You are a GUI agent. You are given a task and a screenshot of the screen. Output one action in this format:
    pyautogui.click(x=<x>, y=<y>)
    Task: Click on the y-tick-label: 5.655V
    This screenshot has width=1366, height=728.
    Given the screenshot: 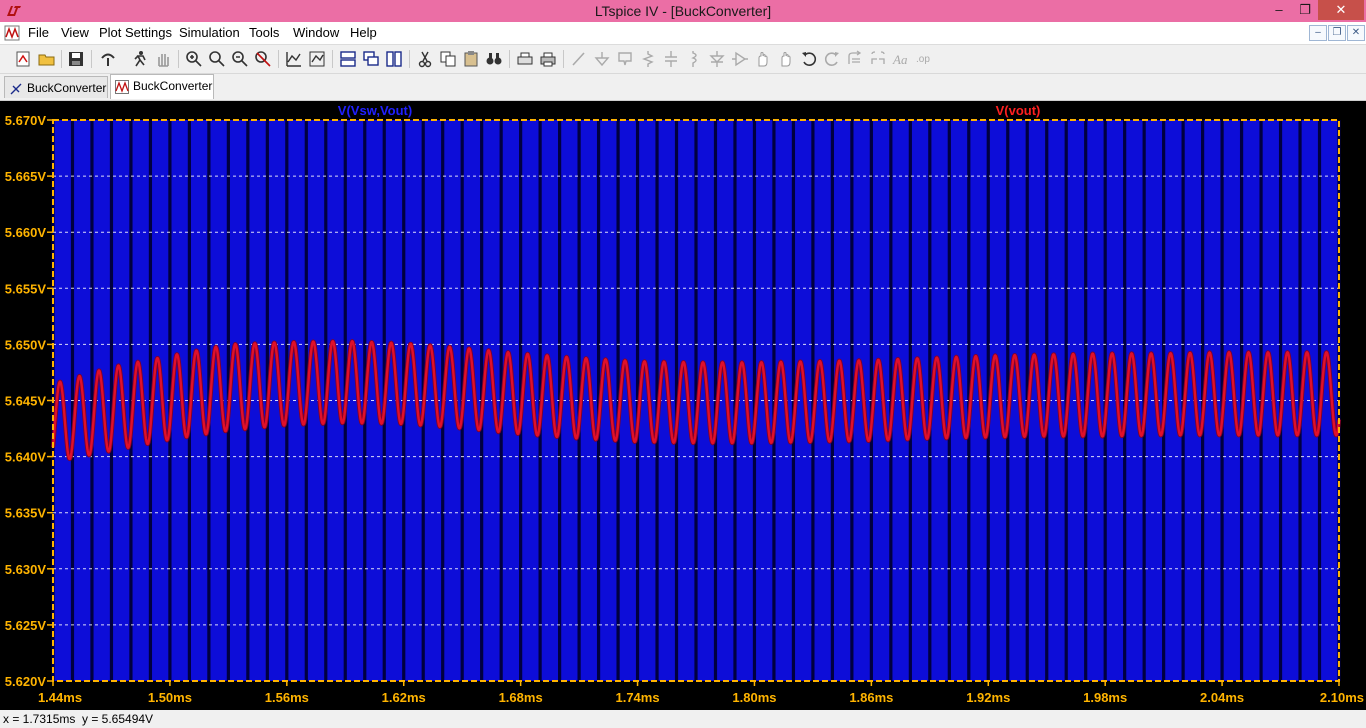 What is the action you would take?
    pyautogui.click(x=26, y=288)
    